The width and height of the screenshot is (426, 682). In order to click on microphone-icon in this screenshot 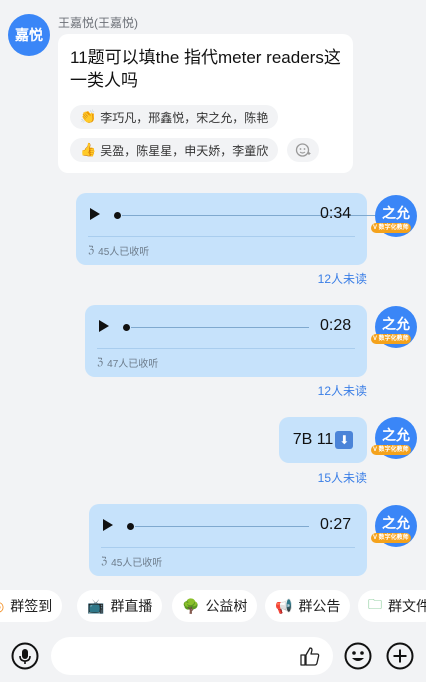, I will do `click(25, 656)`.